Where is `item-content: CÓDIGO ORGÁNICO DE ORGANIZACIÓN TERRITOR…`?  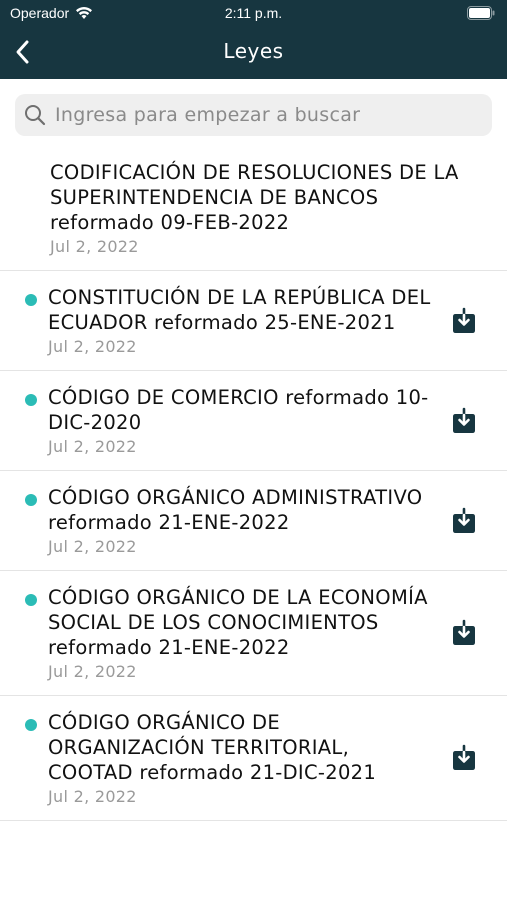 item-content: CÓDIGO ORGÁNICO DE ORGANIZACIÓN TERRITOR… is located at coordinates (249, 758).